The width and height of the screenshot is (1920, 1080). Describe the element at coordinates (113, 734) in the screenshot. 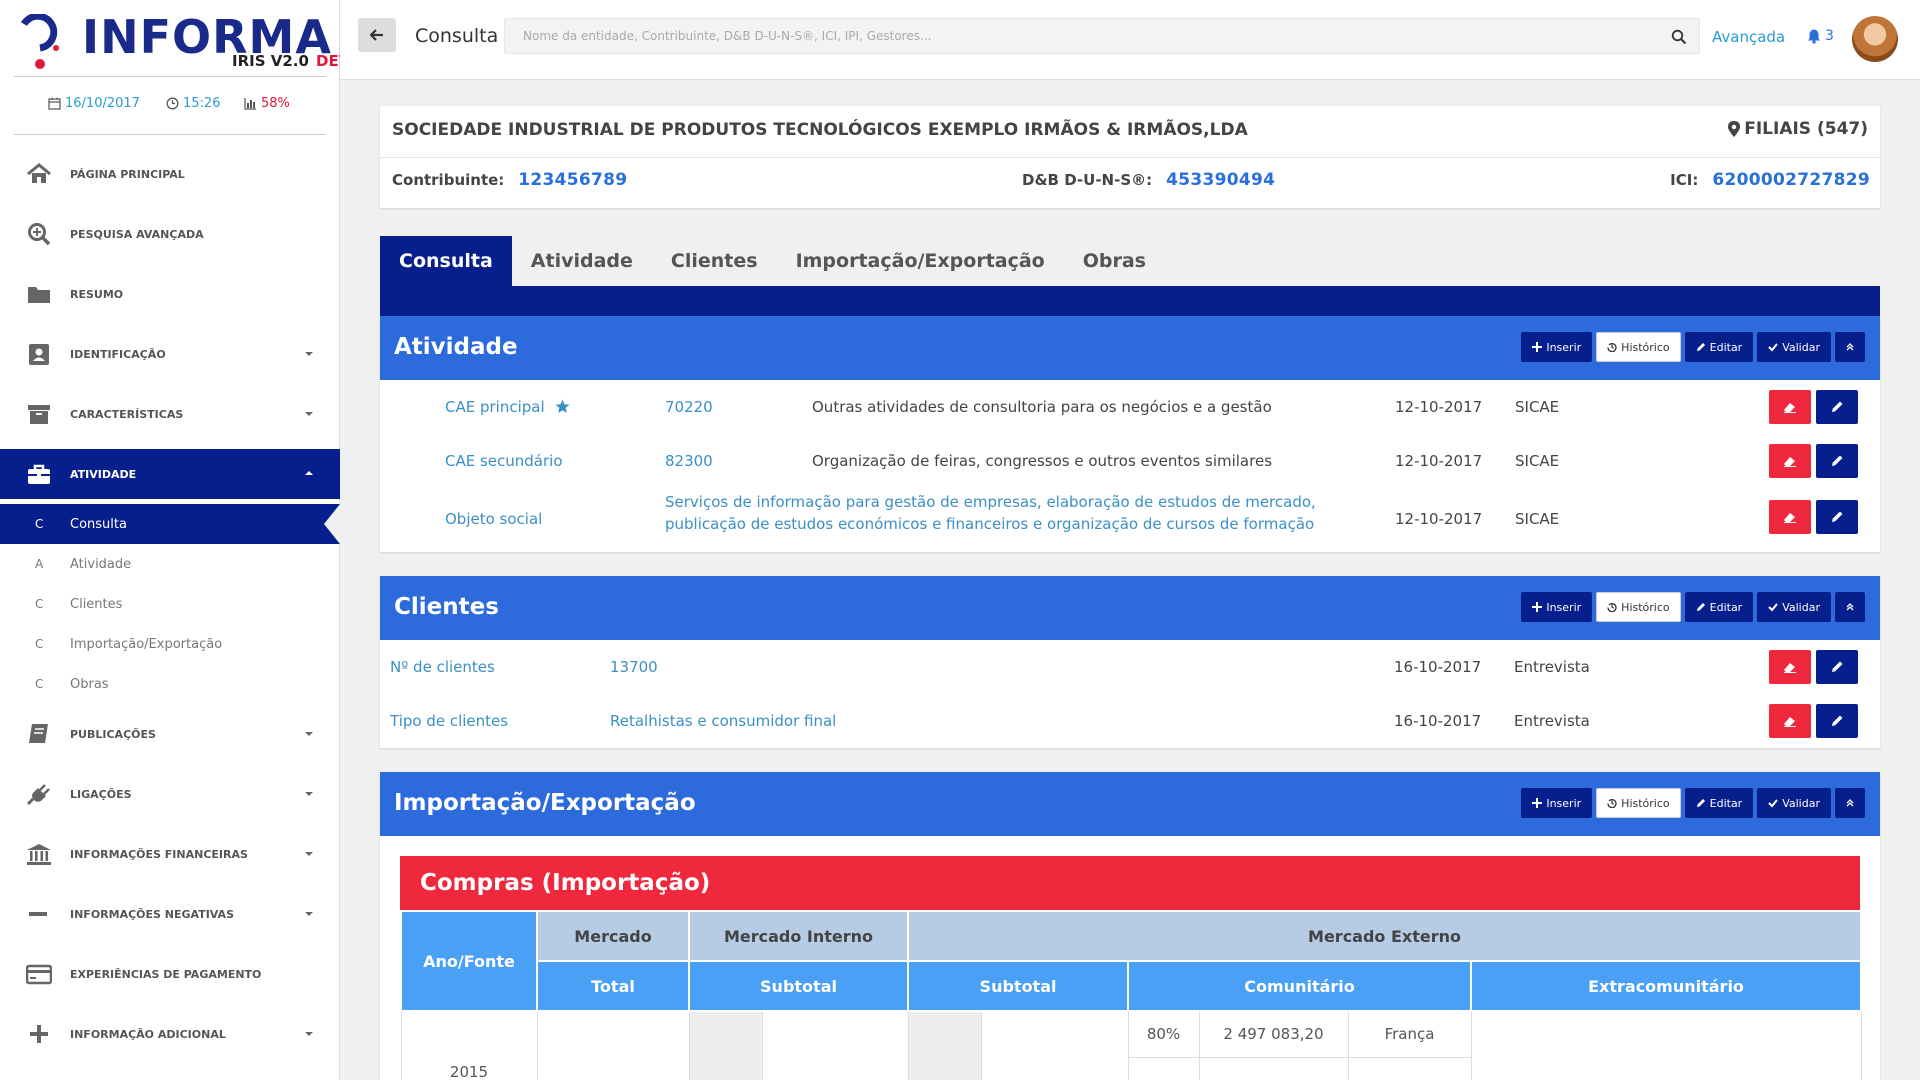

I see `nav-label: PUBLICAÇÕES` at that location.